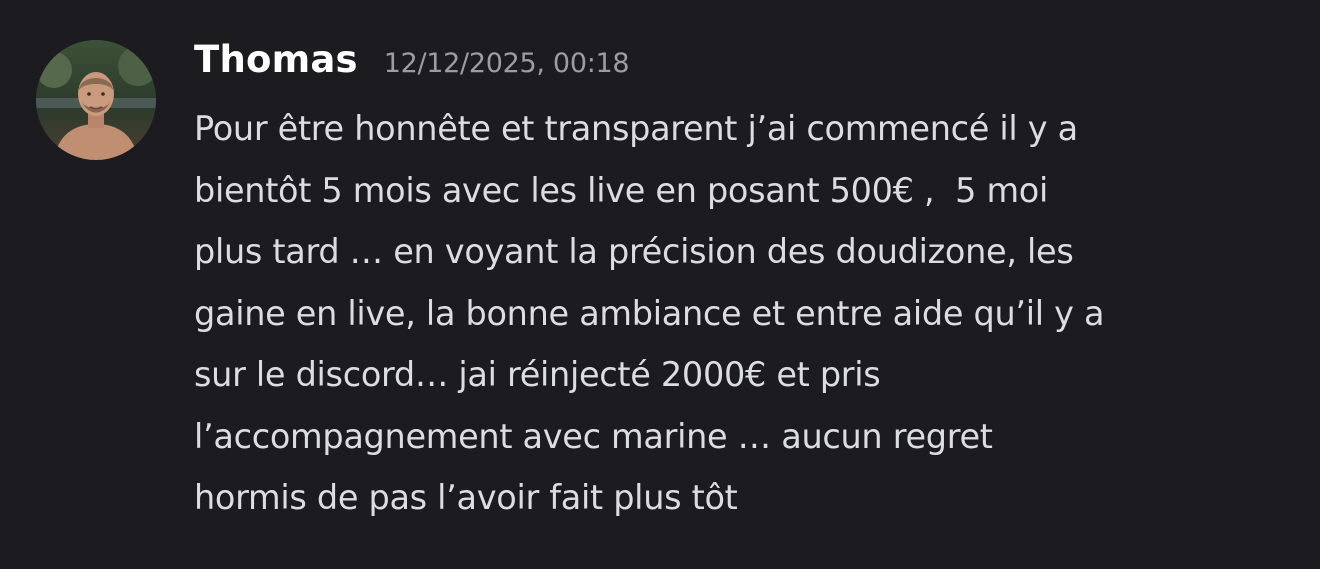  I want to click on avatar-photo-icon, so click(96, 100).